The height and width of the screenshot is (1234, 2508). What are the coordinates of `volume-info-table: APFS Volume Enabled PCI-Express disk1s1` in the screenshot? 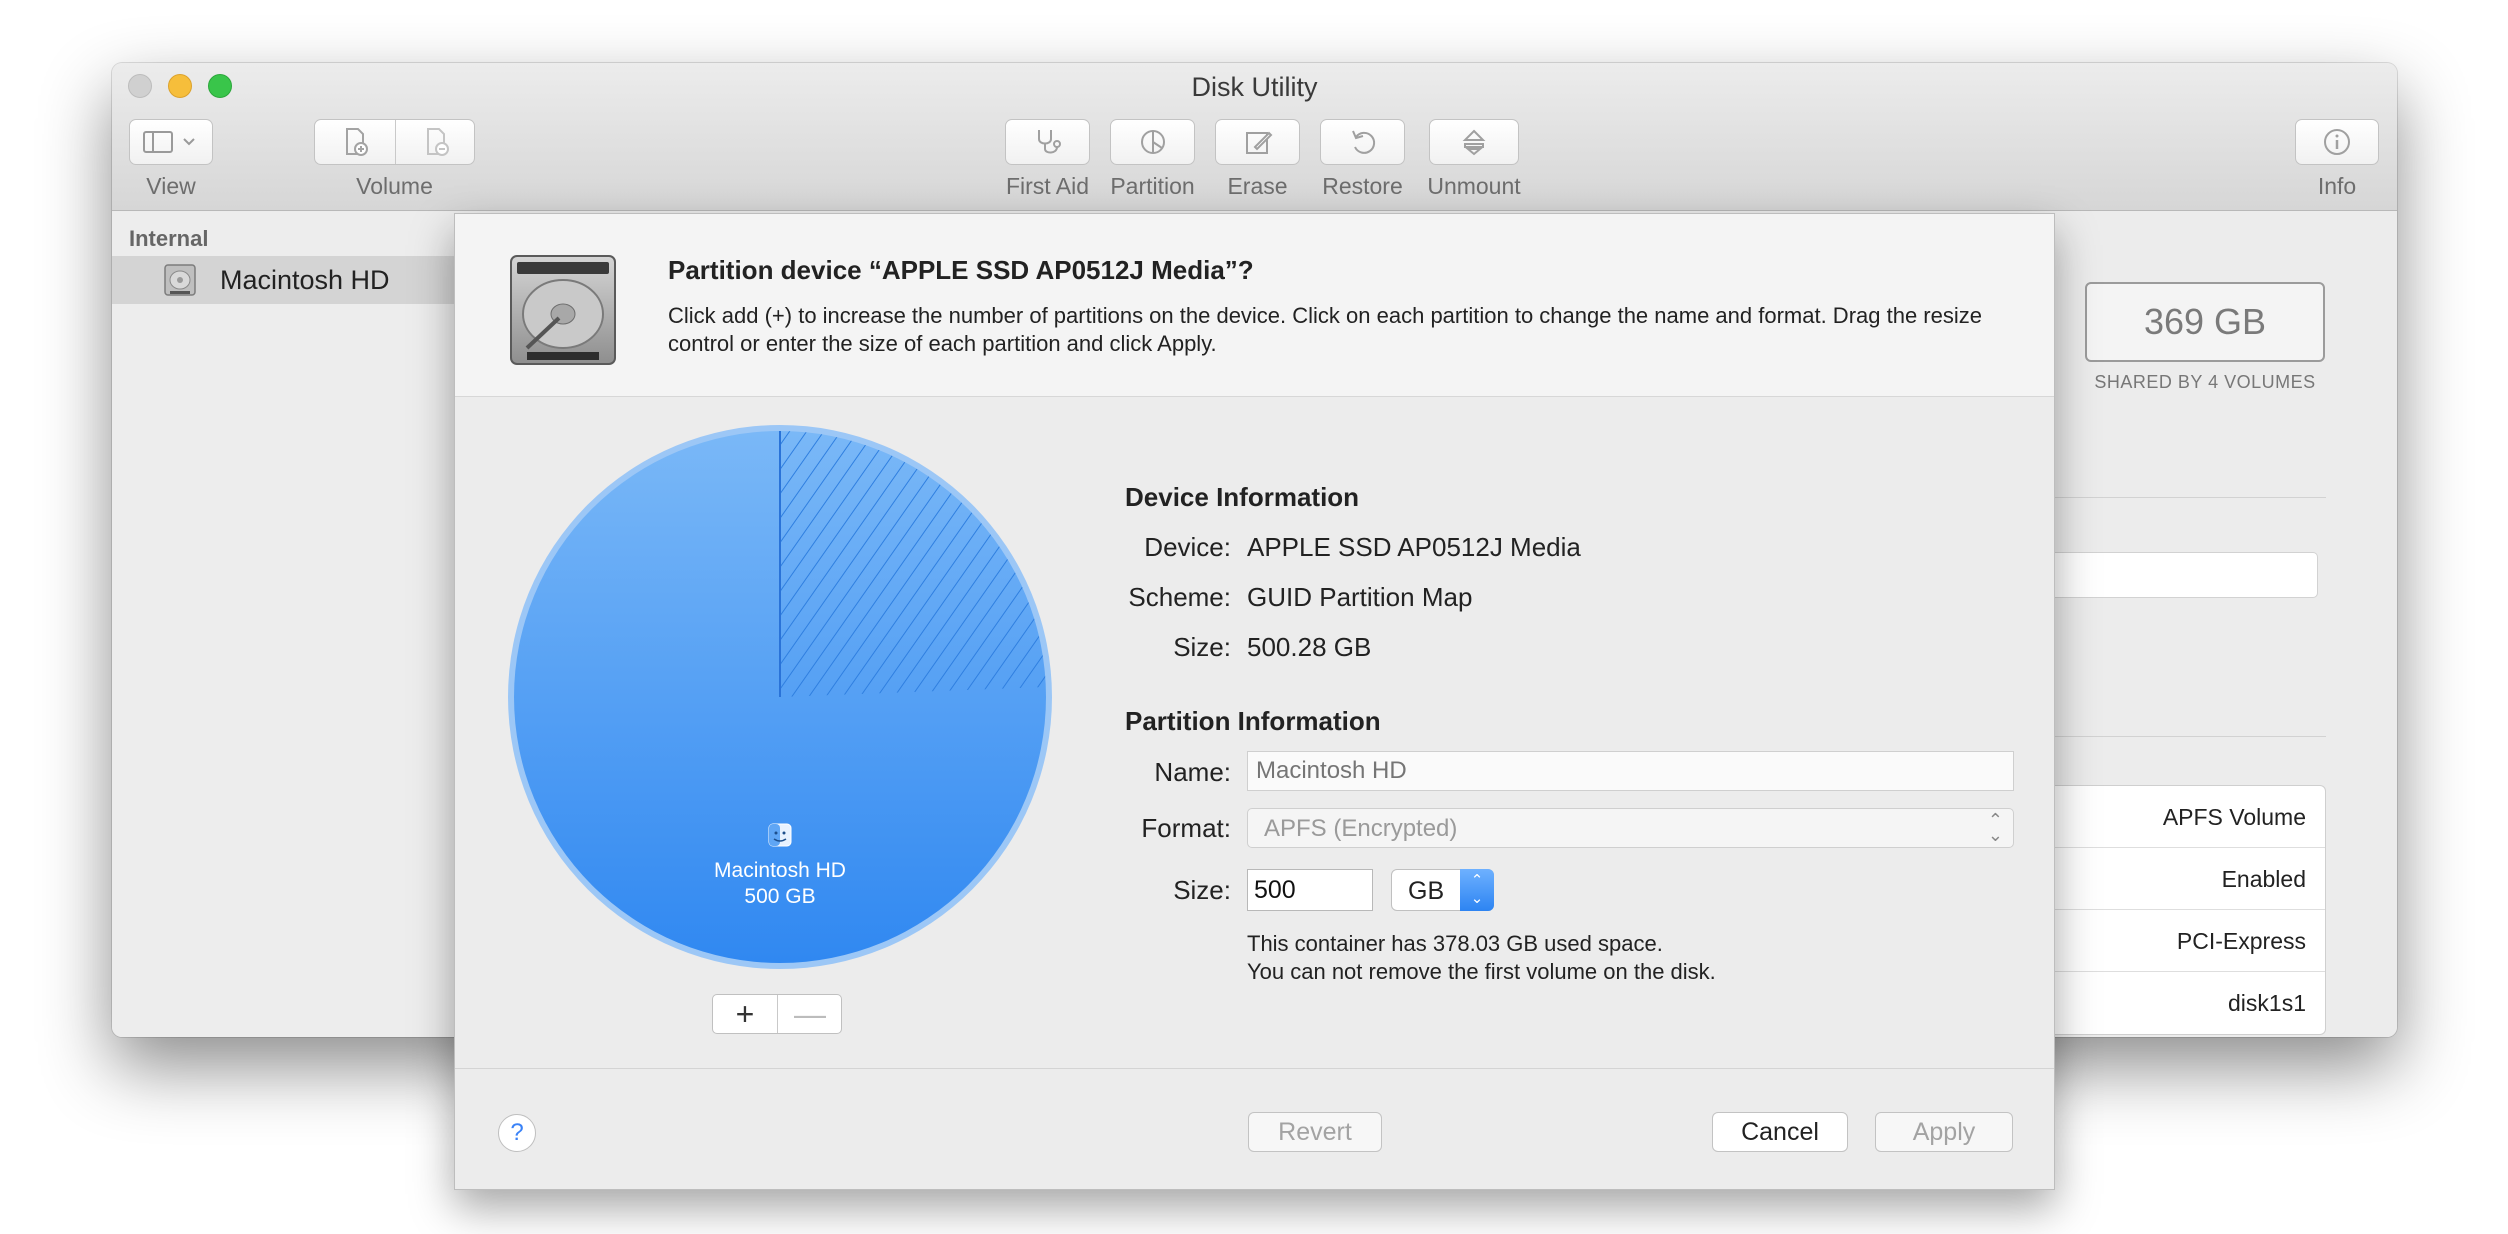 It's located at (2190, 910).